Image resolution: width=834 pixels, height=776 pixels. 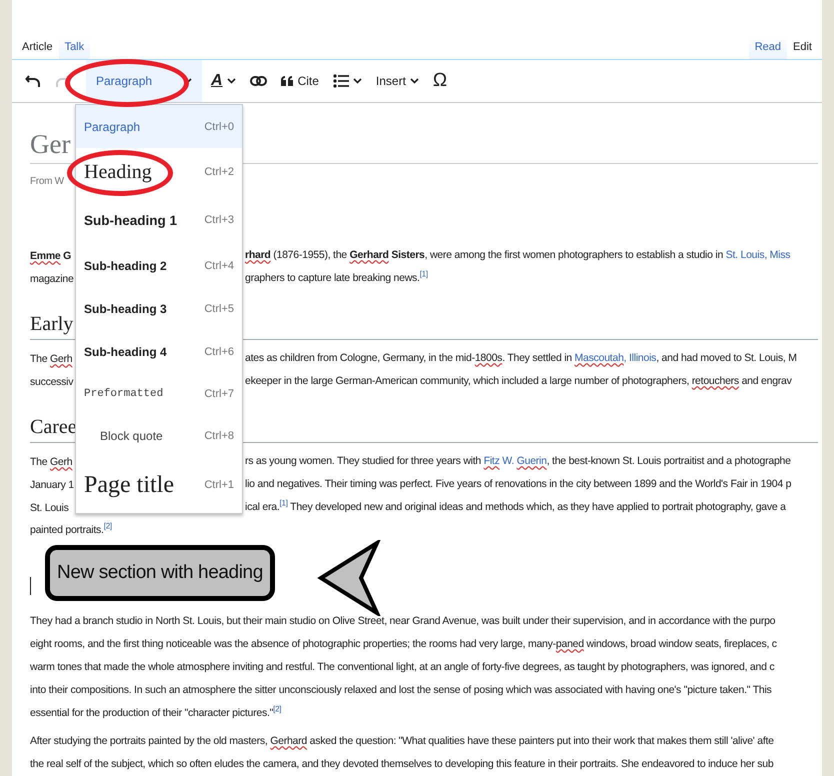 What do you see at coordinates (521, 358) in the screenshot?
I see `paragraph-line: ates as children from Cologne, Germany, in the mid-1800s. They settled in Mascoutah, Illinois, and had moved to St. Louis, M` at bounding box center [521, 358].